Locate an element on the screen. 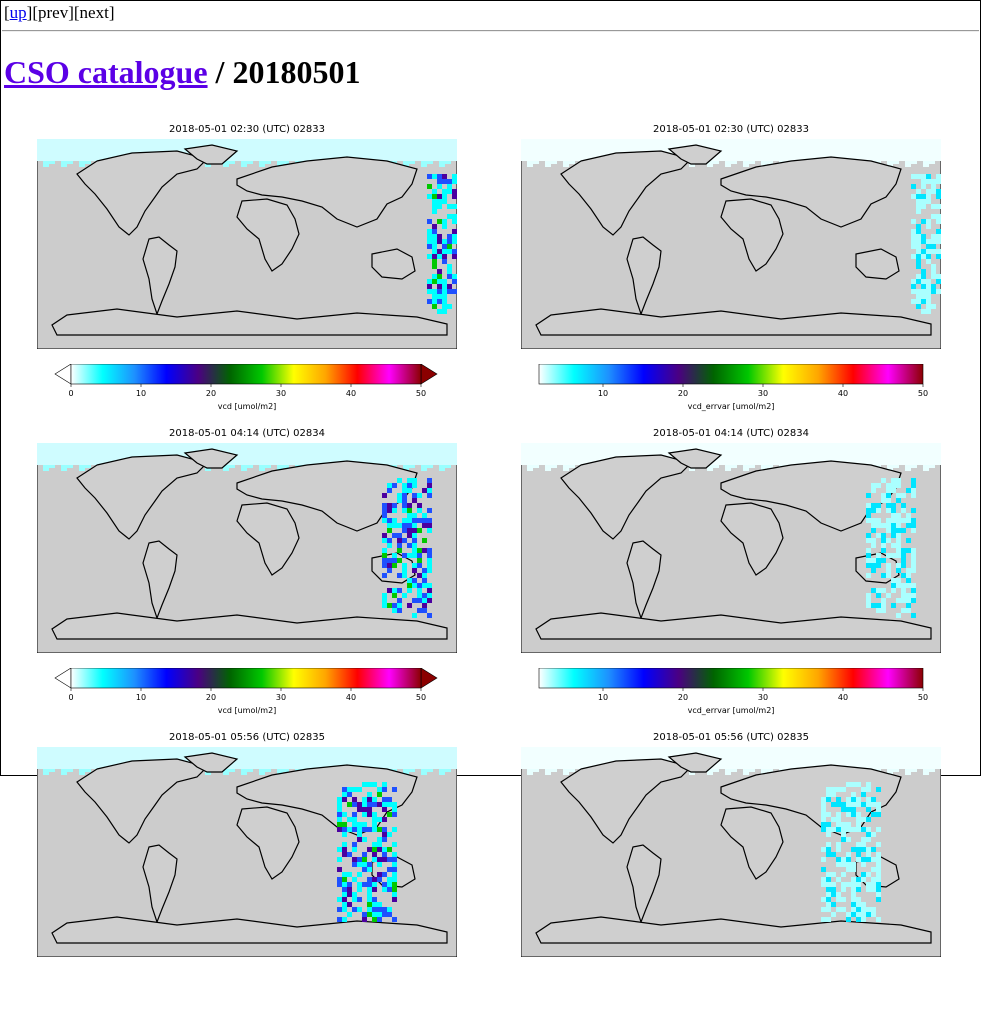 The width and height of the screenshot is (981, 1022). nav-prev: prev is located at coordinates (53, 12).